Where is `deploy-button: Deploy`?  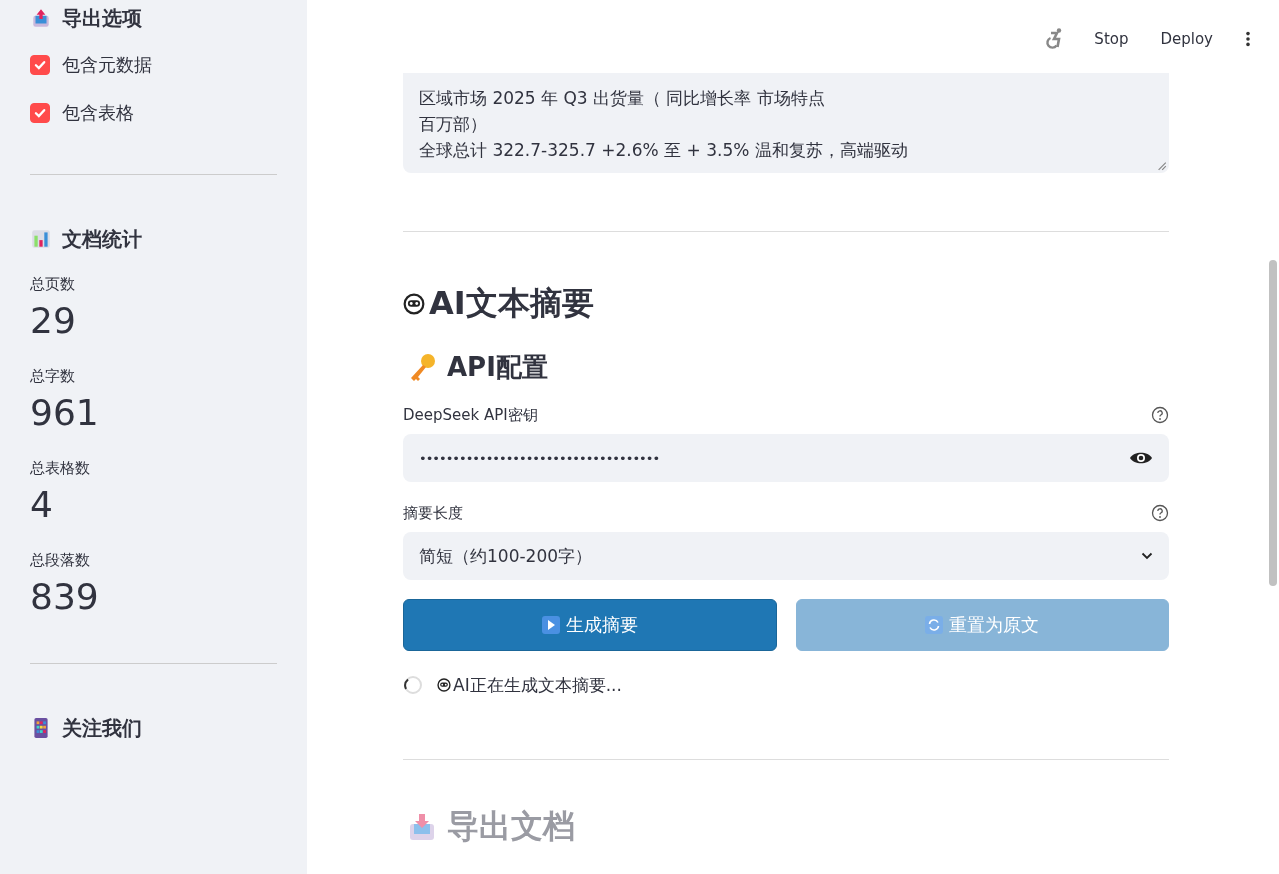
deploy-button: Deploy is located at coordinates (1186, 38).